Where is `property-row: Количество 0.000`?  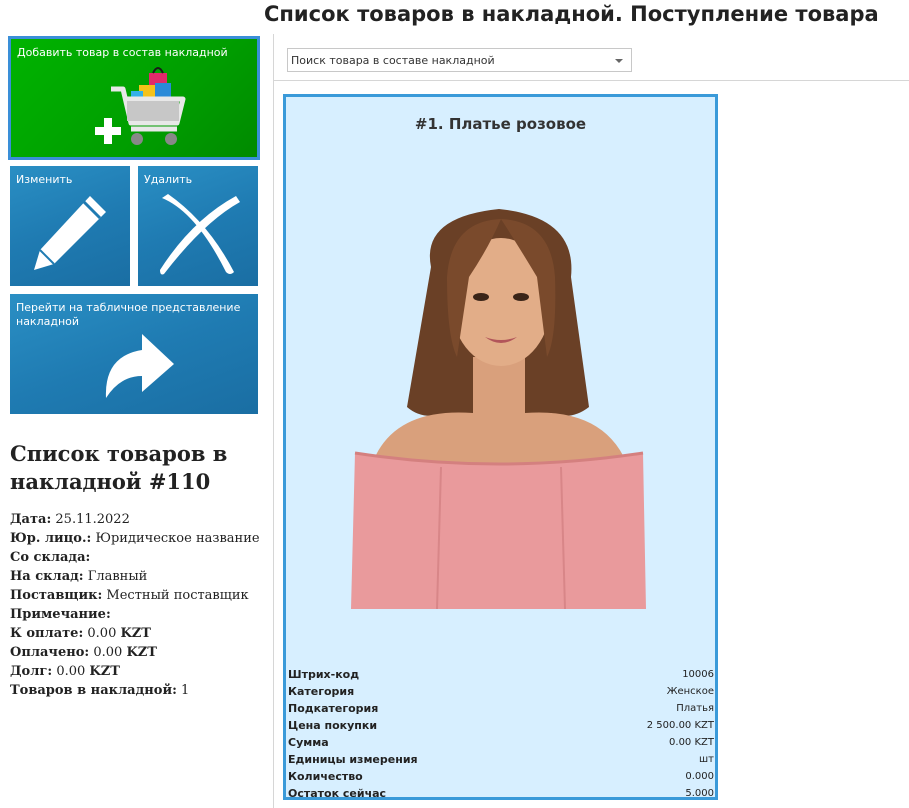
property-row: Количество 0.000 is located at coordinates (501, 776).